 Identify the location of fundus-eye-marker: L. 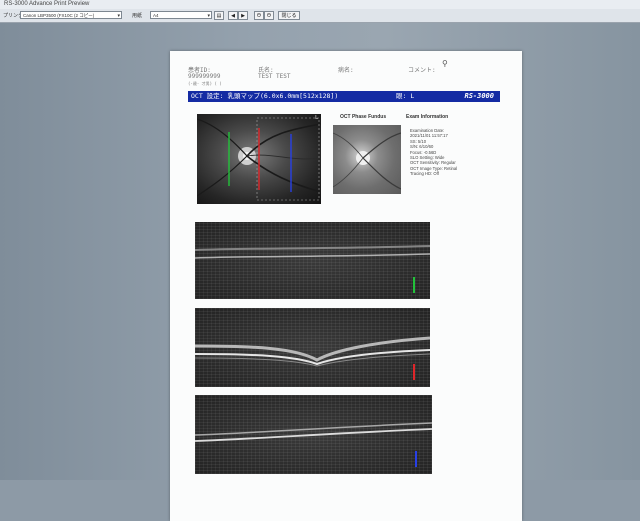
(316, 118).